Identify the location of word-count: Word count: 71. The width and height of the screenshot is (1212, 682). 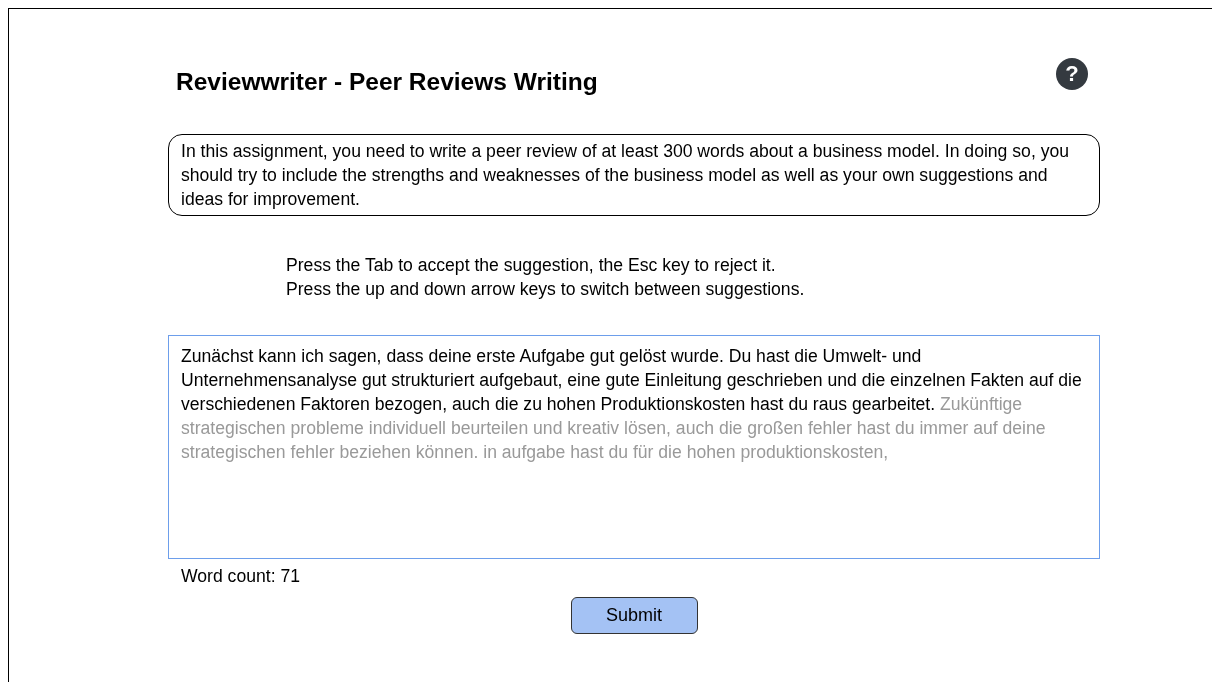
(241, 576).